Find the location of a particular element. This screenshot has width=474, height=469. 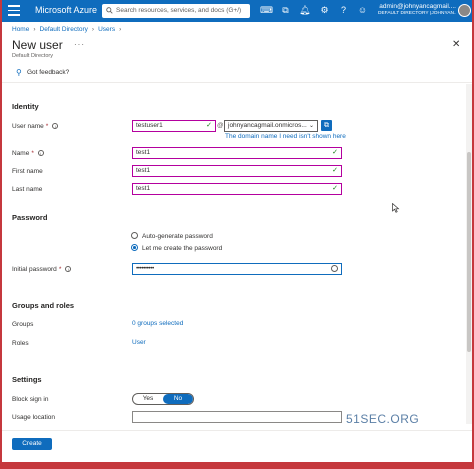

search-icon is located at coordinates (109, 10).